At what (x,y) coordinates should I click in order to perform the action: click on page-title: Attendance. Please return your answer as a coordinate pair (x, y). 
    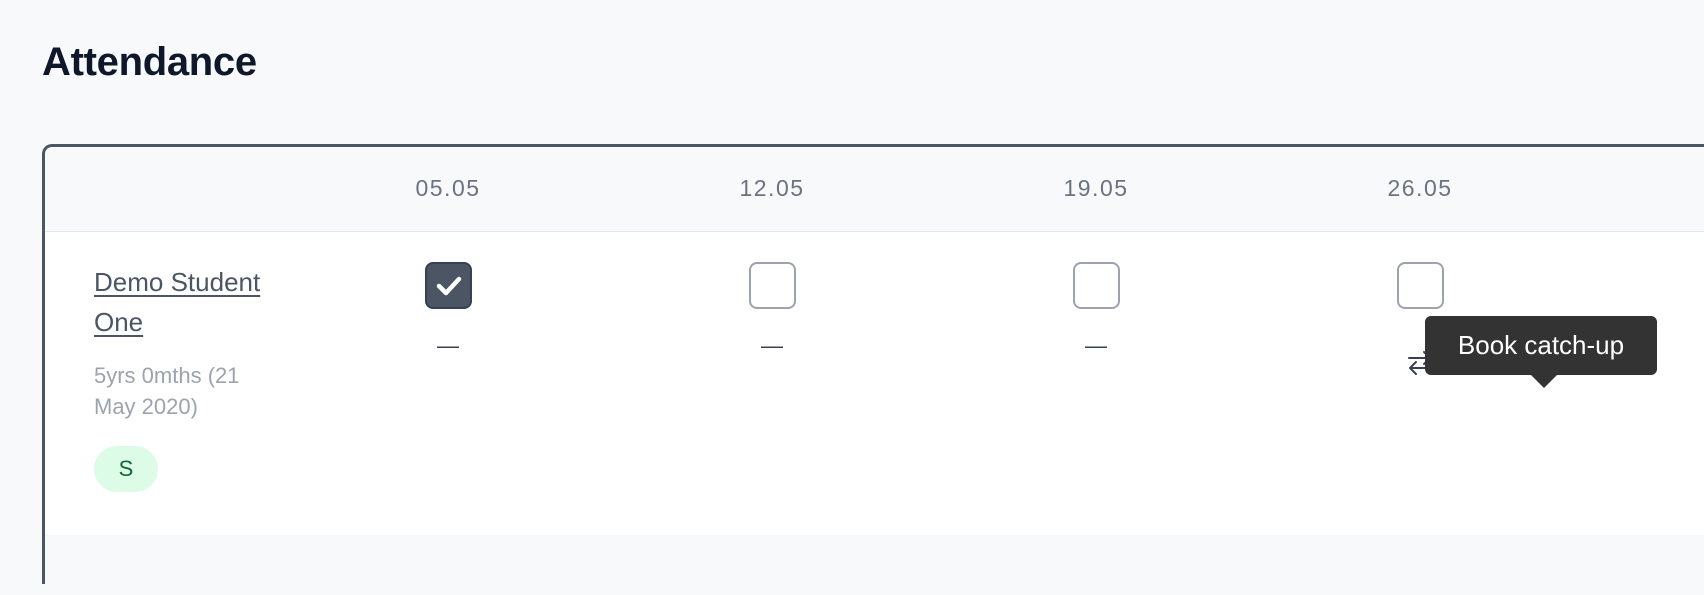
    Looking at the image, I should click on (149, 62).